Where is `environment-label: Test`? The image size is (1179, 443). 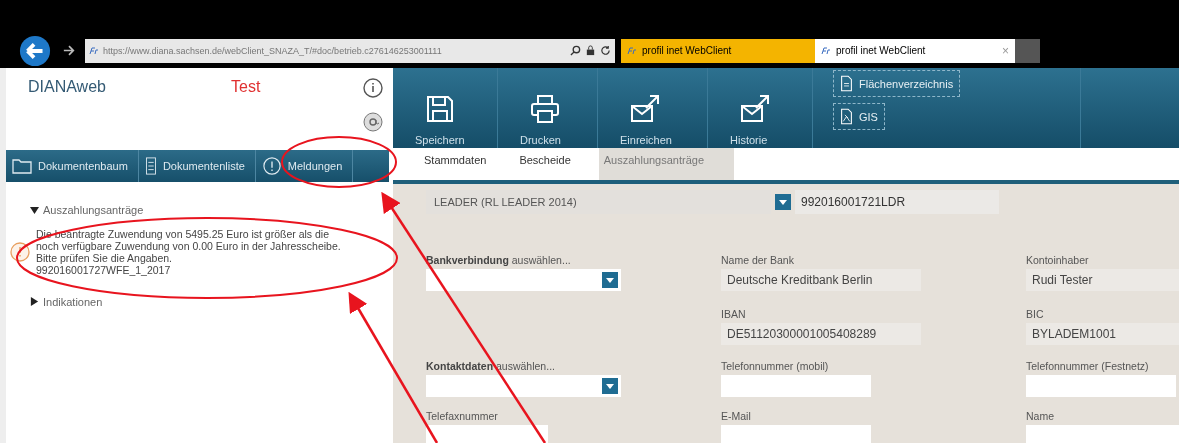
environment-label: Test is located at coordinates (246, 87).